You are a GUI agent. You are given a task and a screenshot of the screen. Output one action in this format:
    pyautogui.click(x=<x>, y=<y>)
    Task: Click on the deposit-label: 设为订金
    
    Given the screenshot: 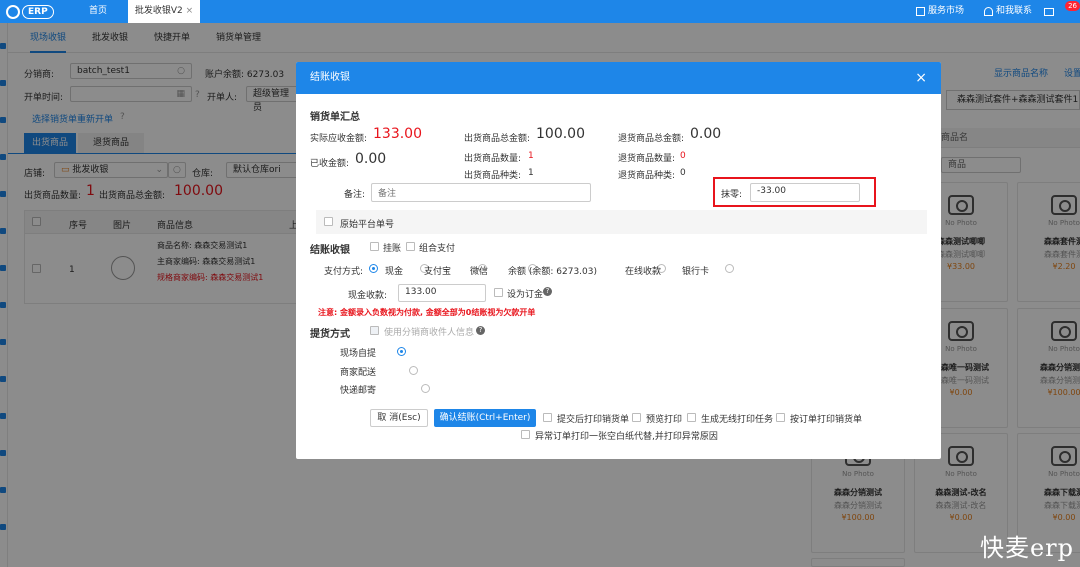 What is the action you would take?
    pyautogui.click(x=525, y=295)
    